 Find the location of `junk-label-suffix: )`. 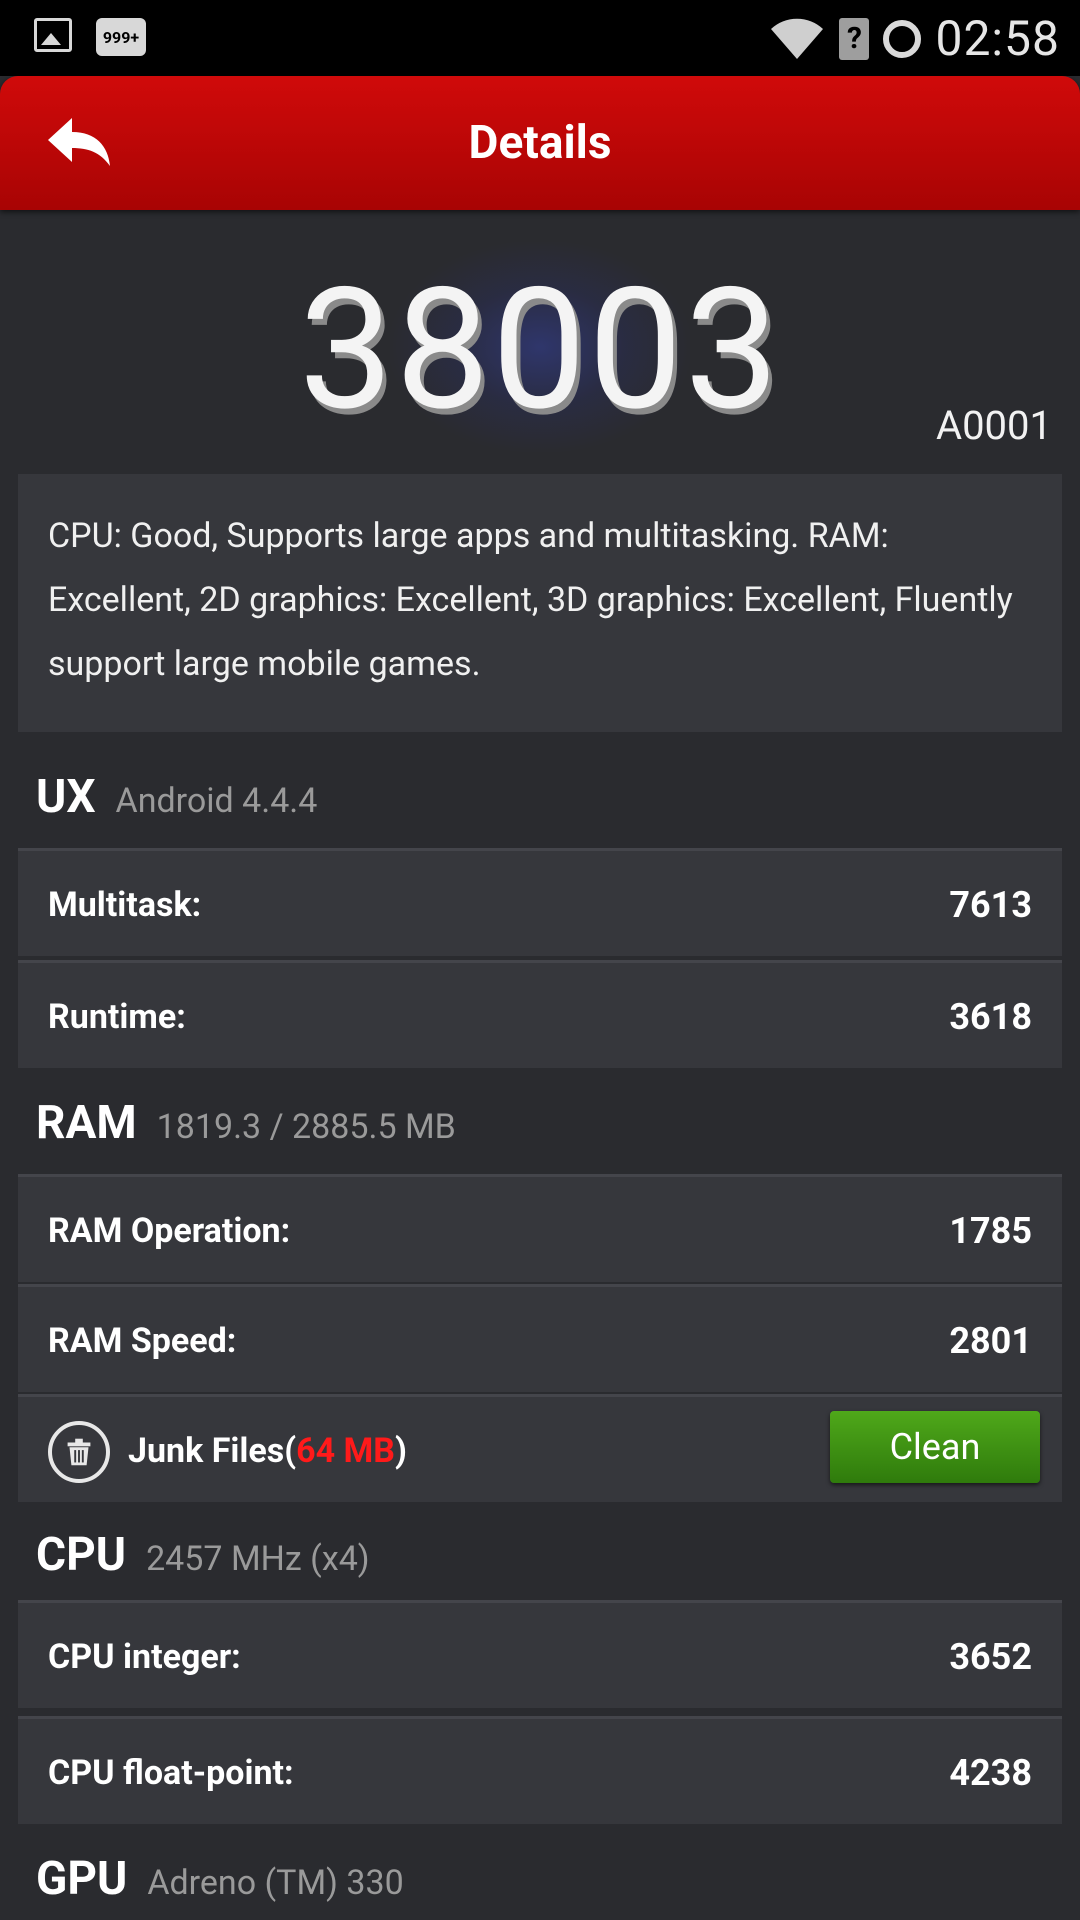

junk-label-suffix: ) is located at coordinates (401, 1451).